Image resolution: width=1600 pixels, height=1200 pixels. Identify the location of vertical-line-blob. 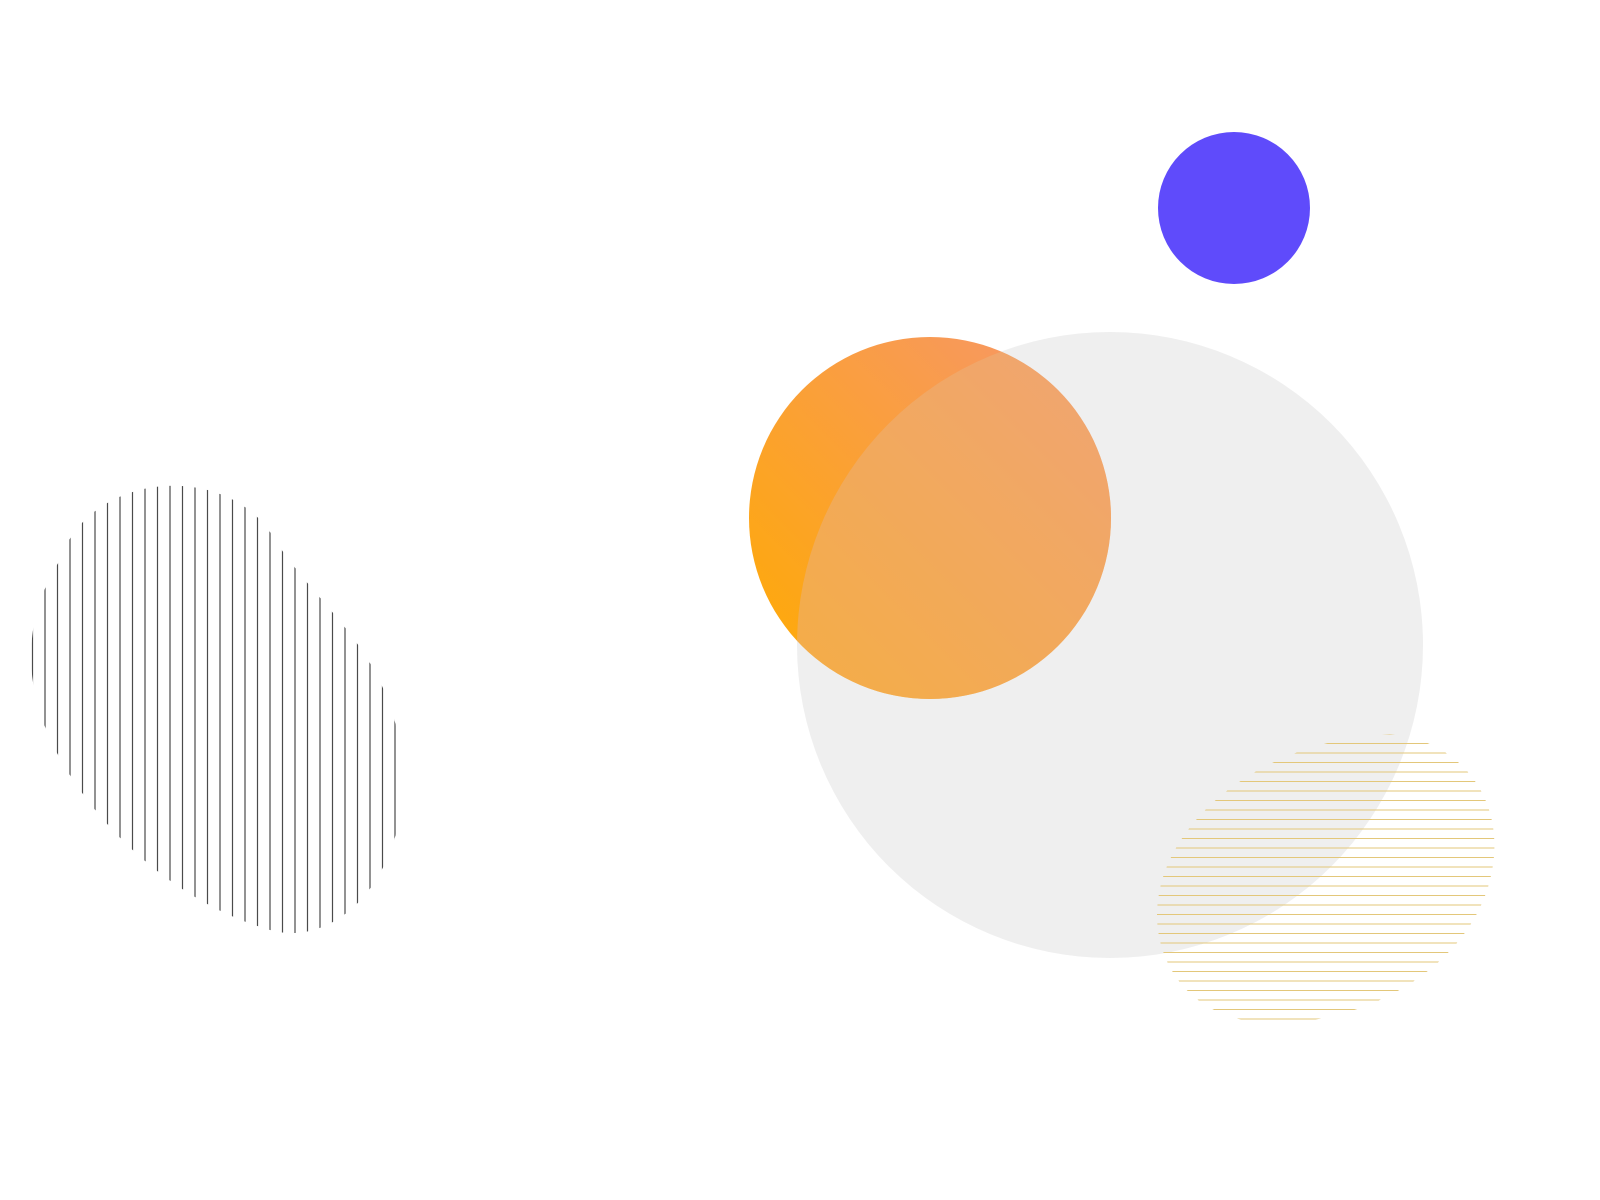
(213, 709).